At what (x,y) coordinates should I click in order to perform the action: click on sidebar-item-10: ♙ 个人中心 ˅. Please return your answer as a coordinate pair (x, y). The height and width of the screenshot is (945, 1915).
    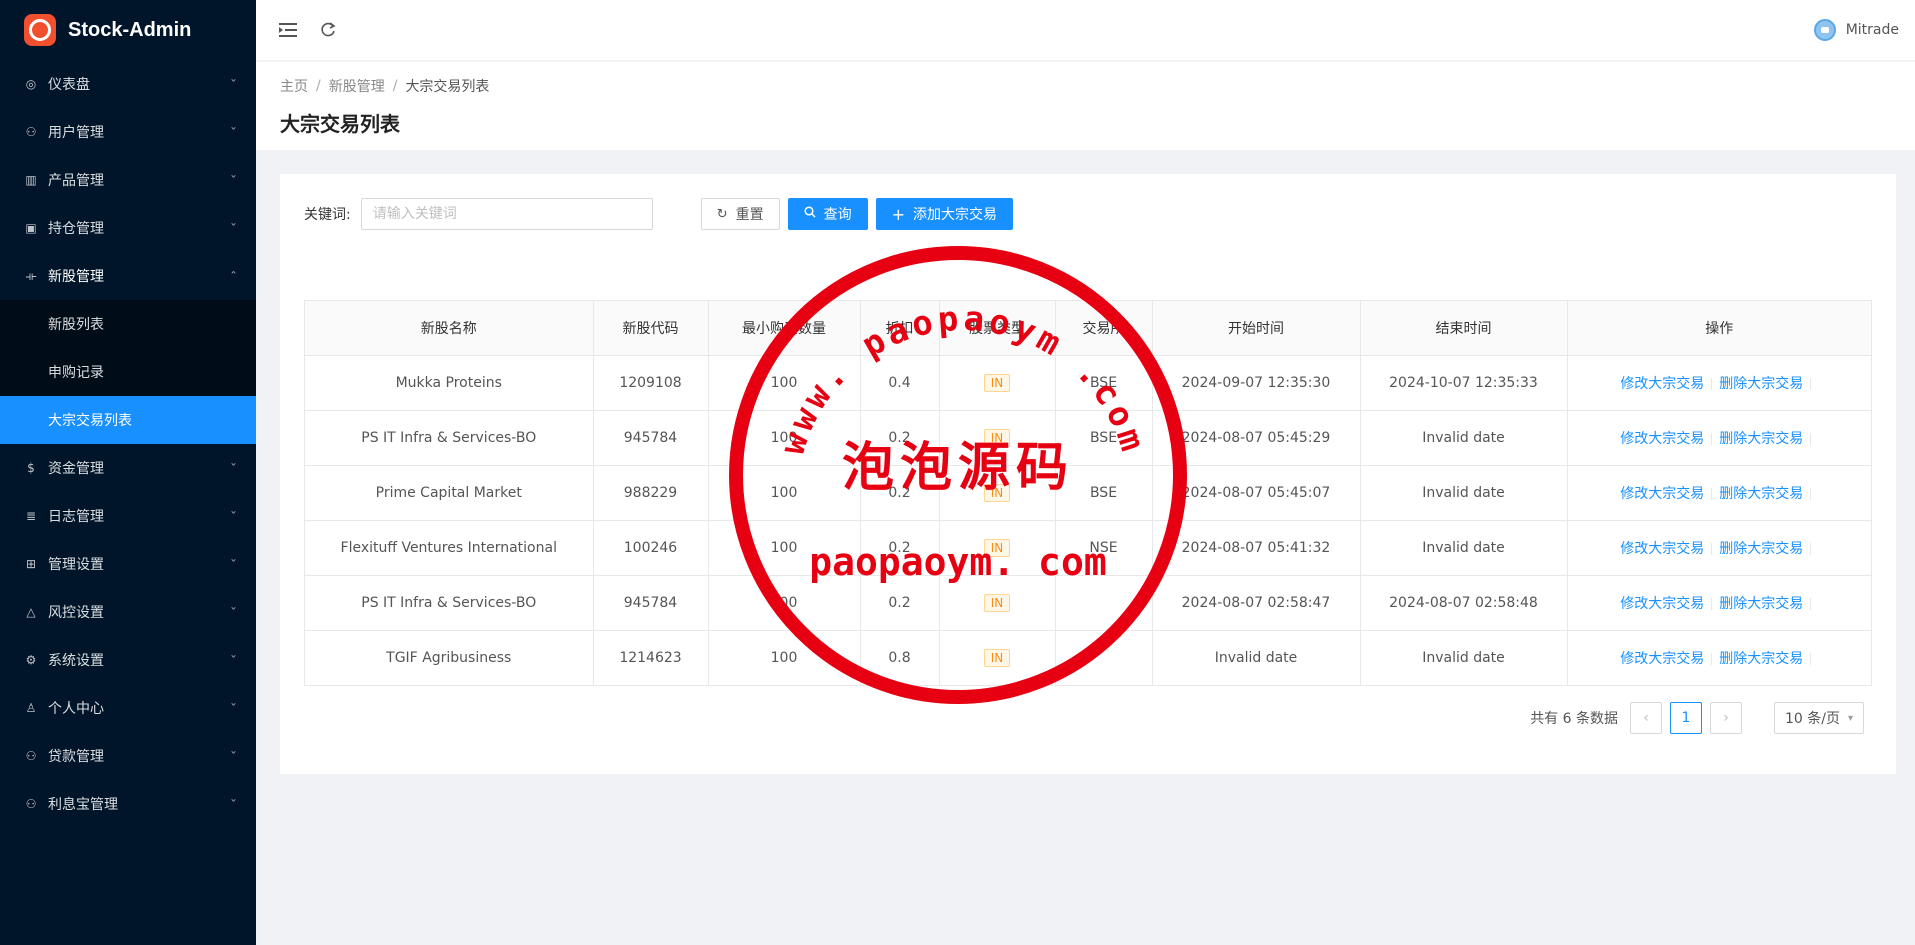
    Looking at the image, I should click on (128, 708).